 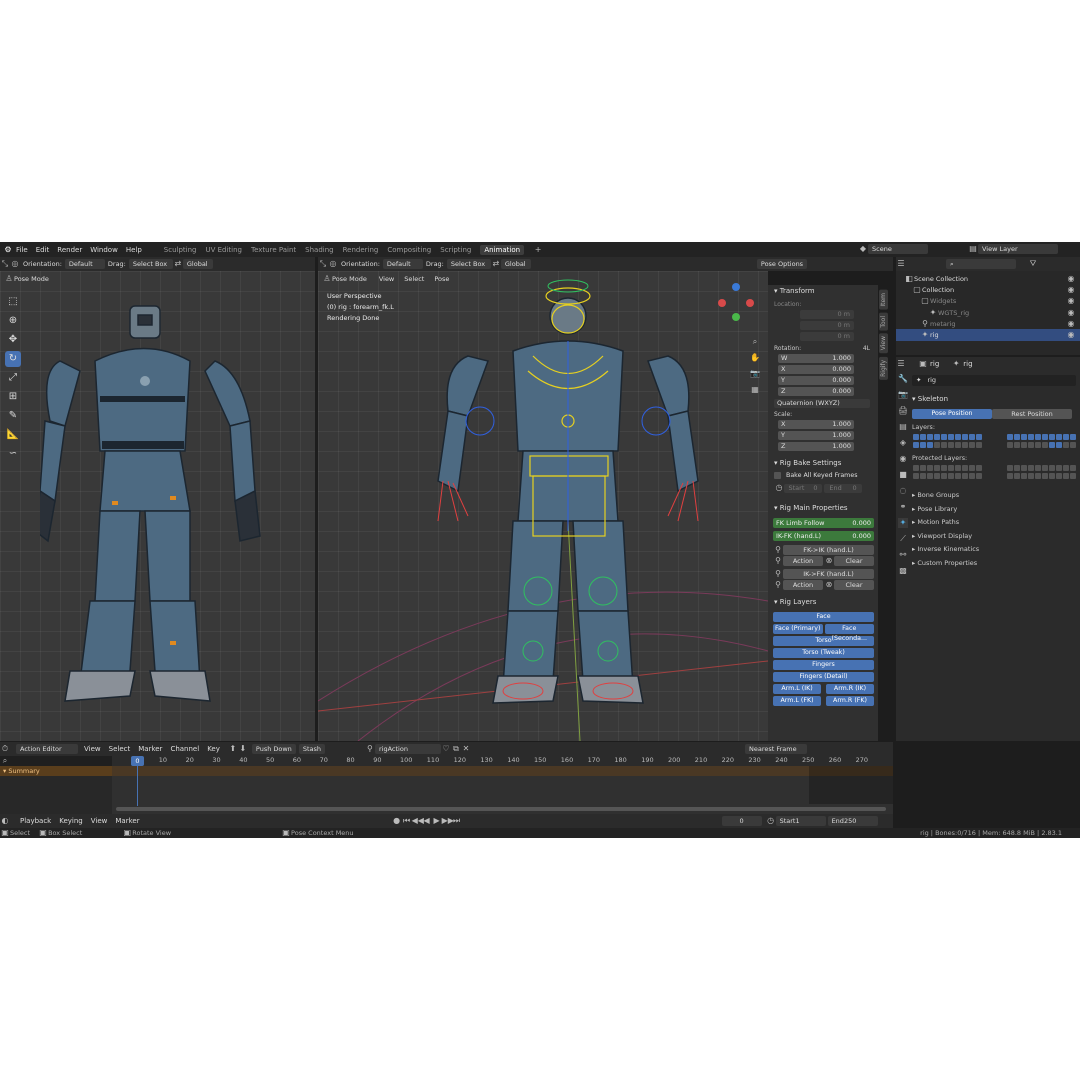 What do you see at coordinates (409, 250) in the screenshot?
I see `tab-compositing: Compositing` at bounding box center [409, 250].